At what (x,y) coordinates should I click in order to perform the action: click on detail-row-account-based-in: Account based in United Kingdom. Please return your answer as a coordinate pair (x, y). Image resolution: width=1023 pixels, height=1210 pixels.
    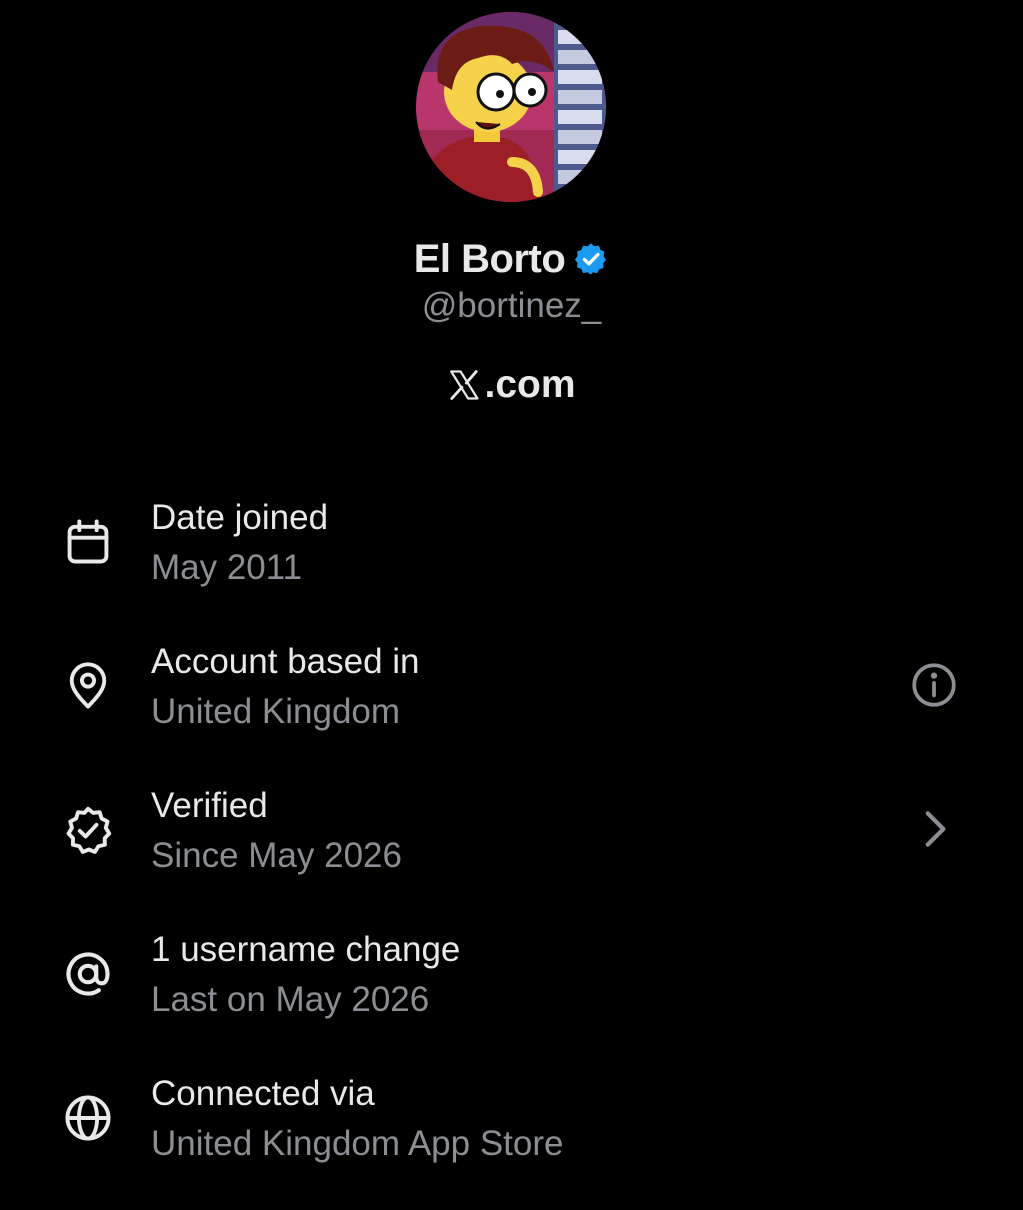
    Looking at the image, I should click on (511, 706).